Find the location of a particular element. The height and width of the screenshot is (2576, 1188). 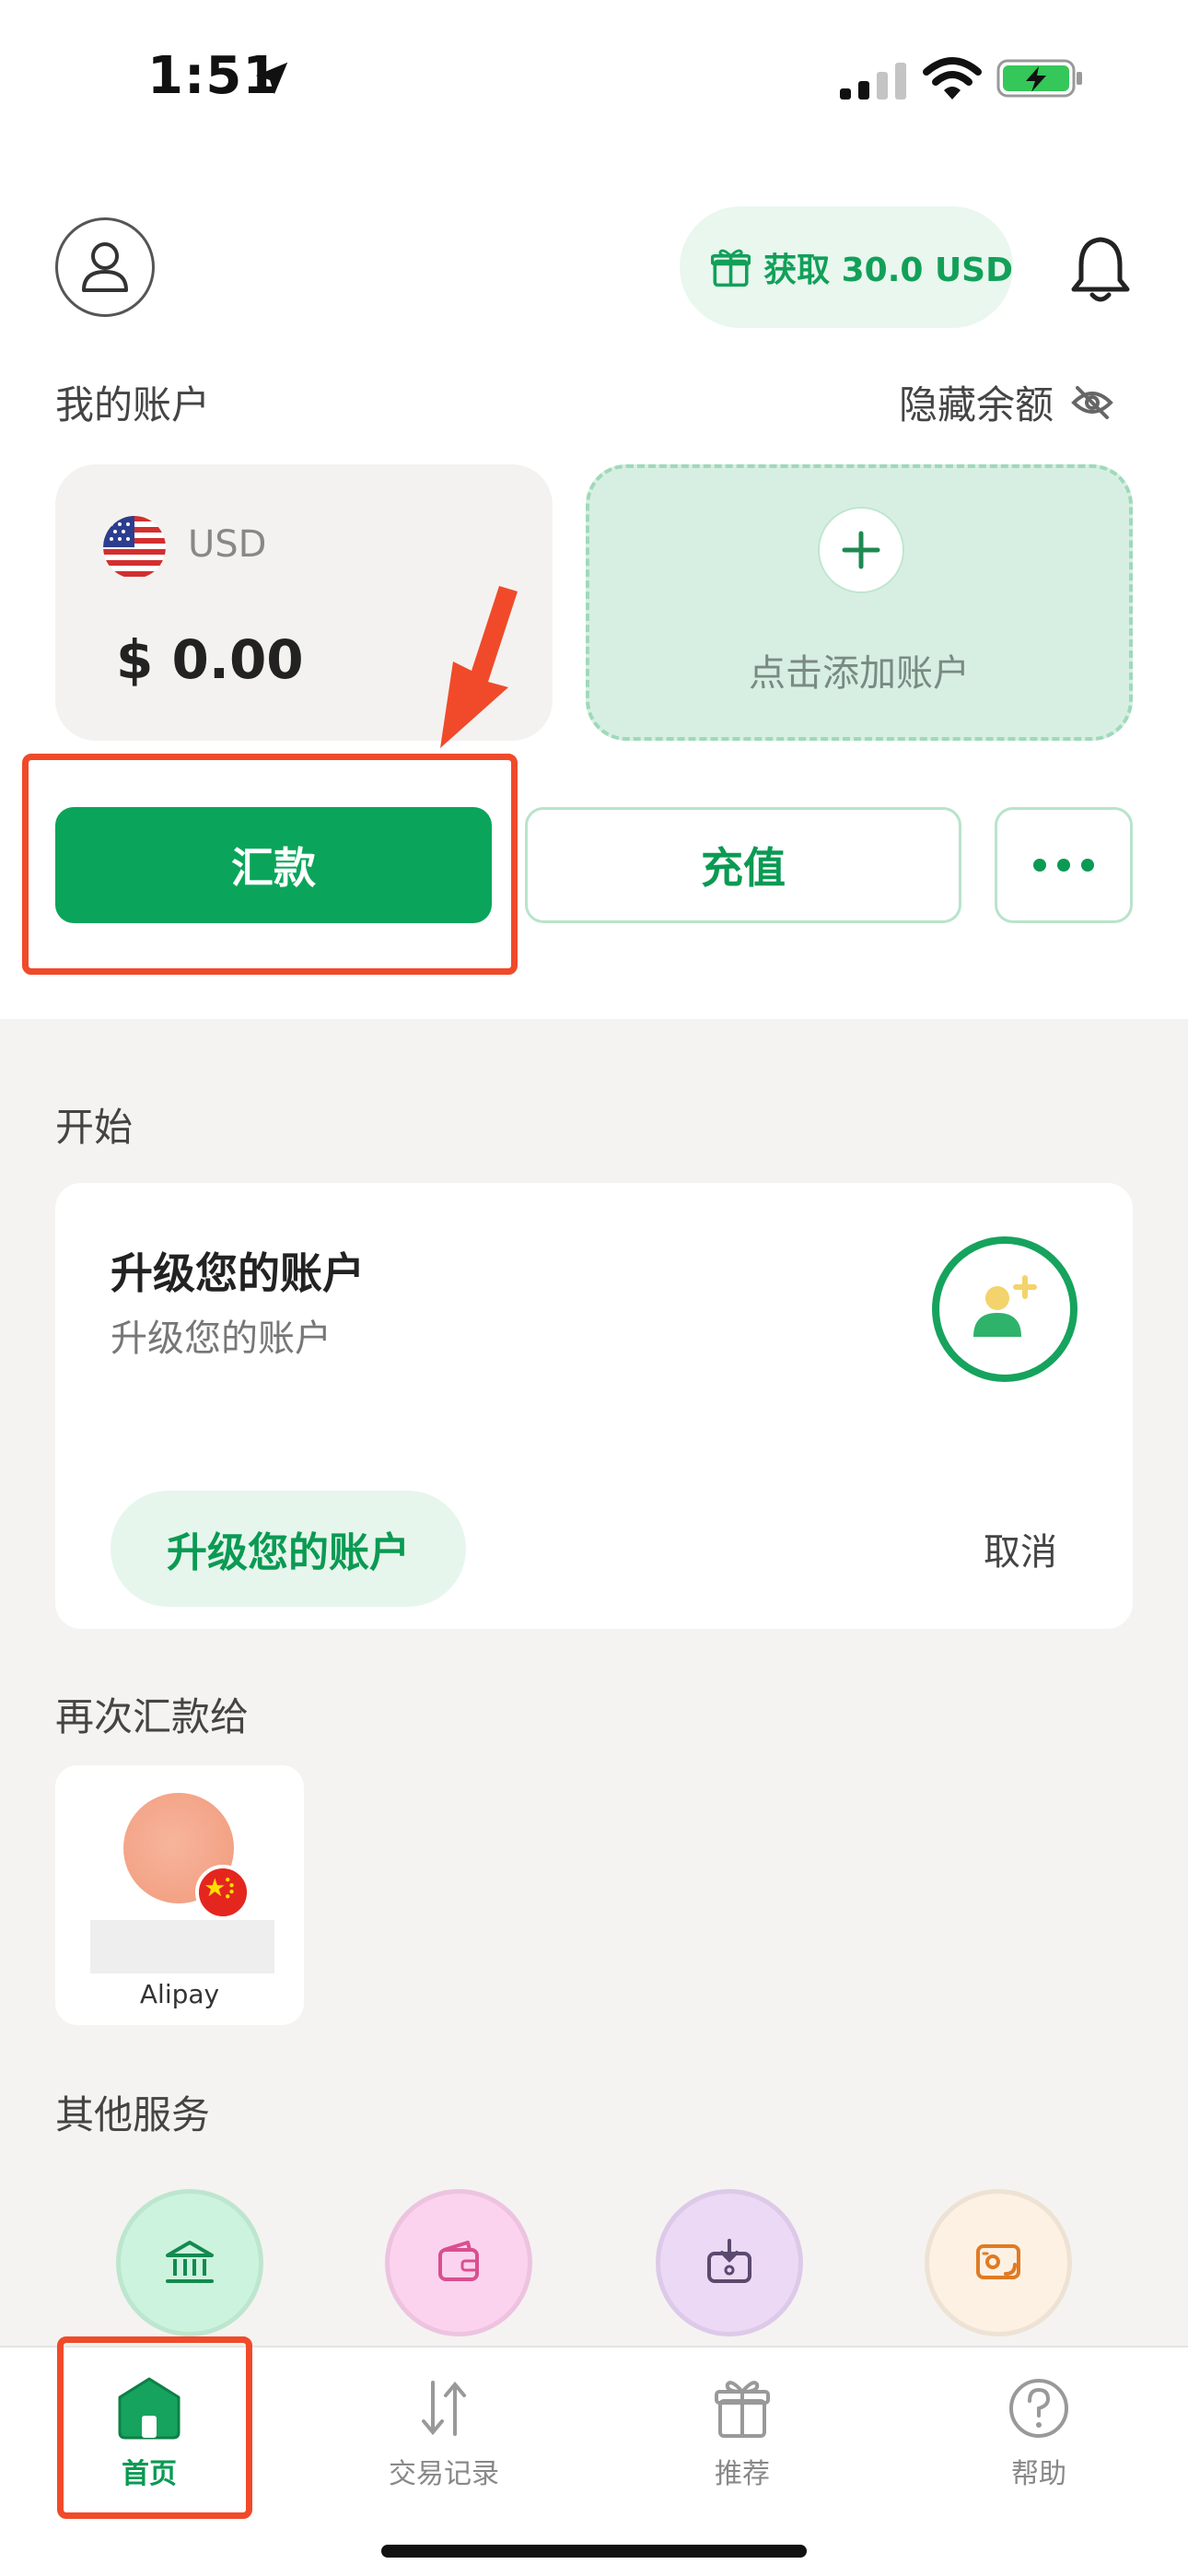

currency-code: USD is located at coordinates (227, 544).